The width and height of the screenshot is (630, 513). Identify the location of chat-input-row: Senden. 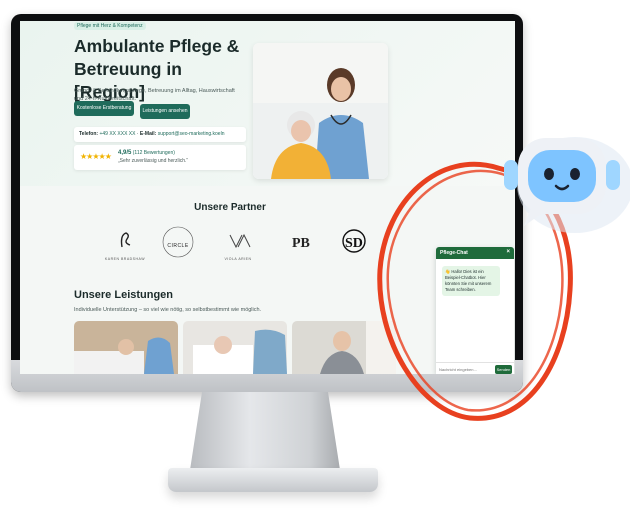
(475, 368).